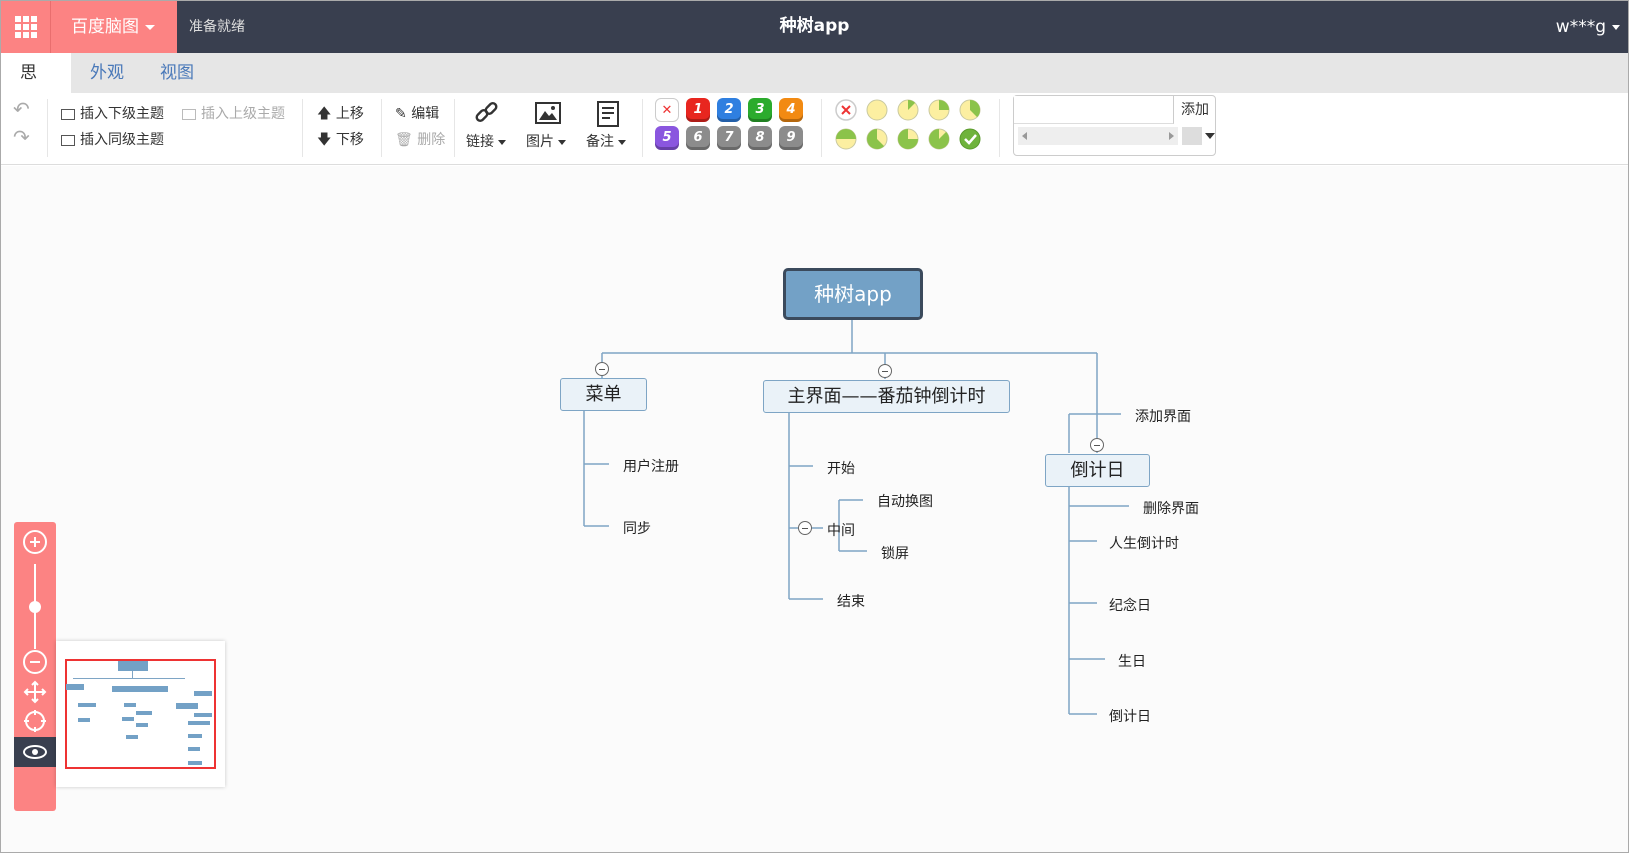 This screenshot has width=1629, height=853. I want to click on leaf-node: 中间, so click(841, 530).